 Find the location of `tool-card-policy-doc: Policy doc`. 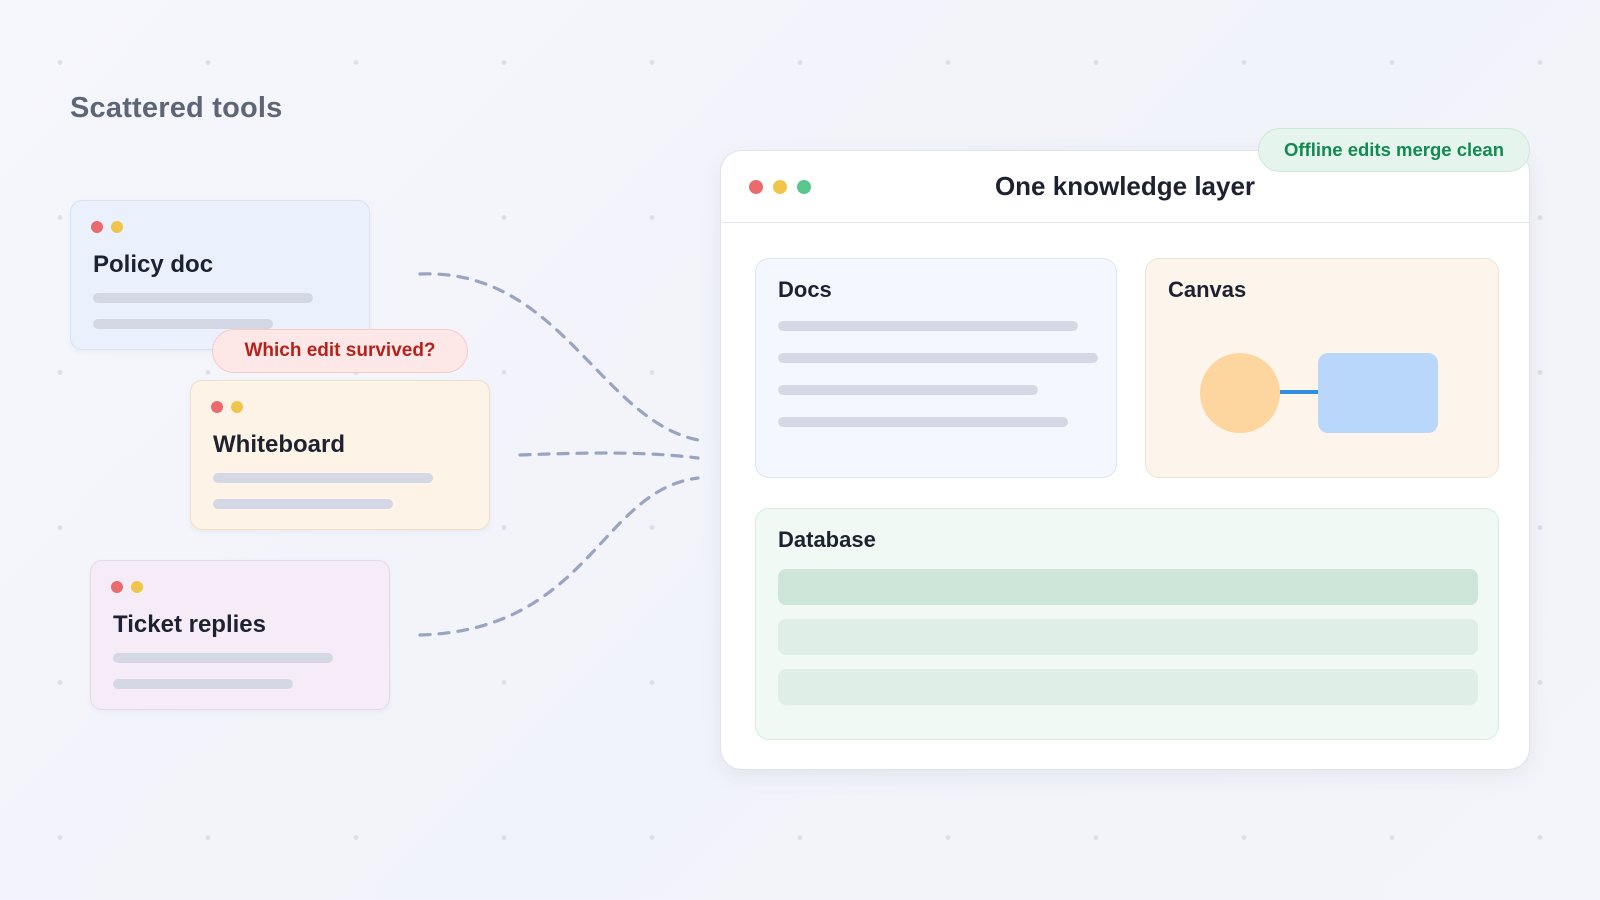

tool-card-policy-doc: Policy doc is located at coordinates (220, 275).